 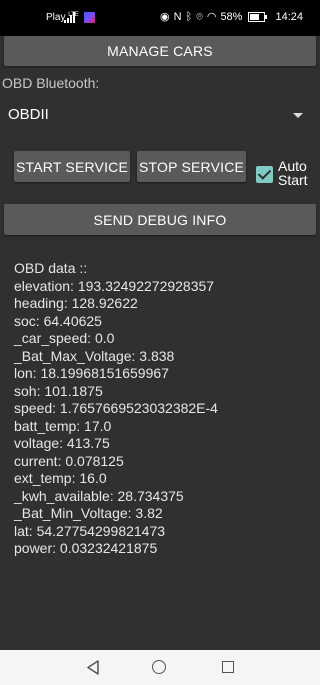 I want to click on signal-icon, so click(x=70, y=17).